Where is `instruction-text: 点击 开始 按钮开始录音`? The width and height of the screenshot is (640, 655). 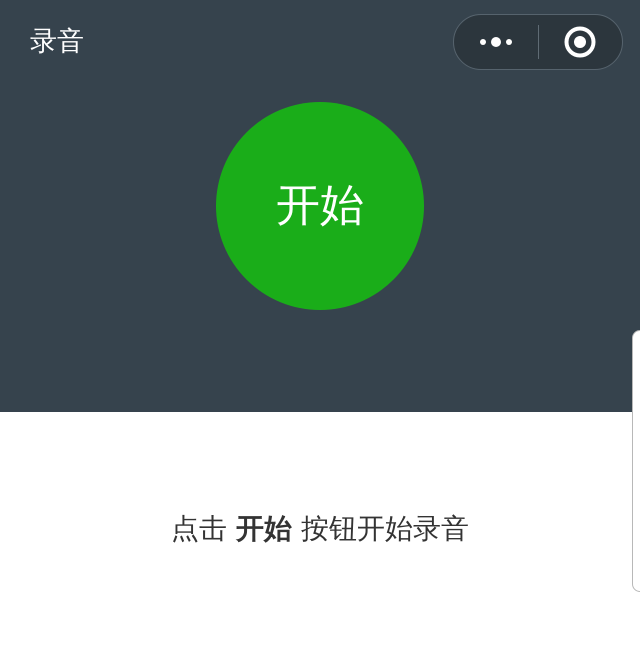
instruction-text: 点击 开始 按钮开始录音 is located at coordinates (320, 529).